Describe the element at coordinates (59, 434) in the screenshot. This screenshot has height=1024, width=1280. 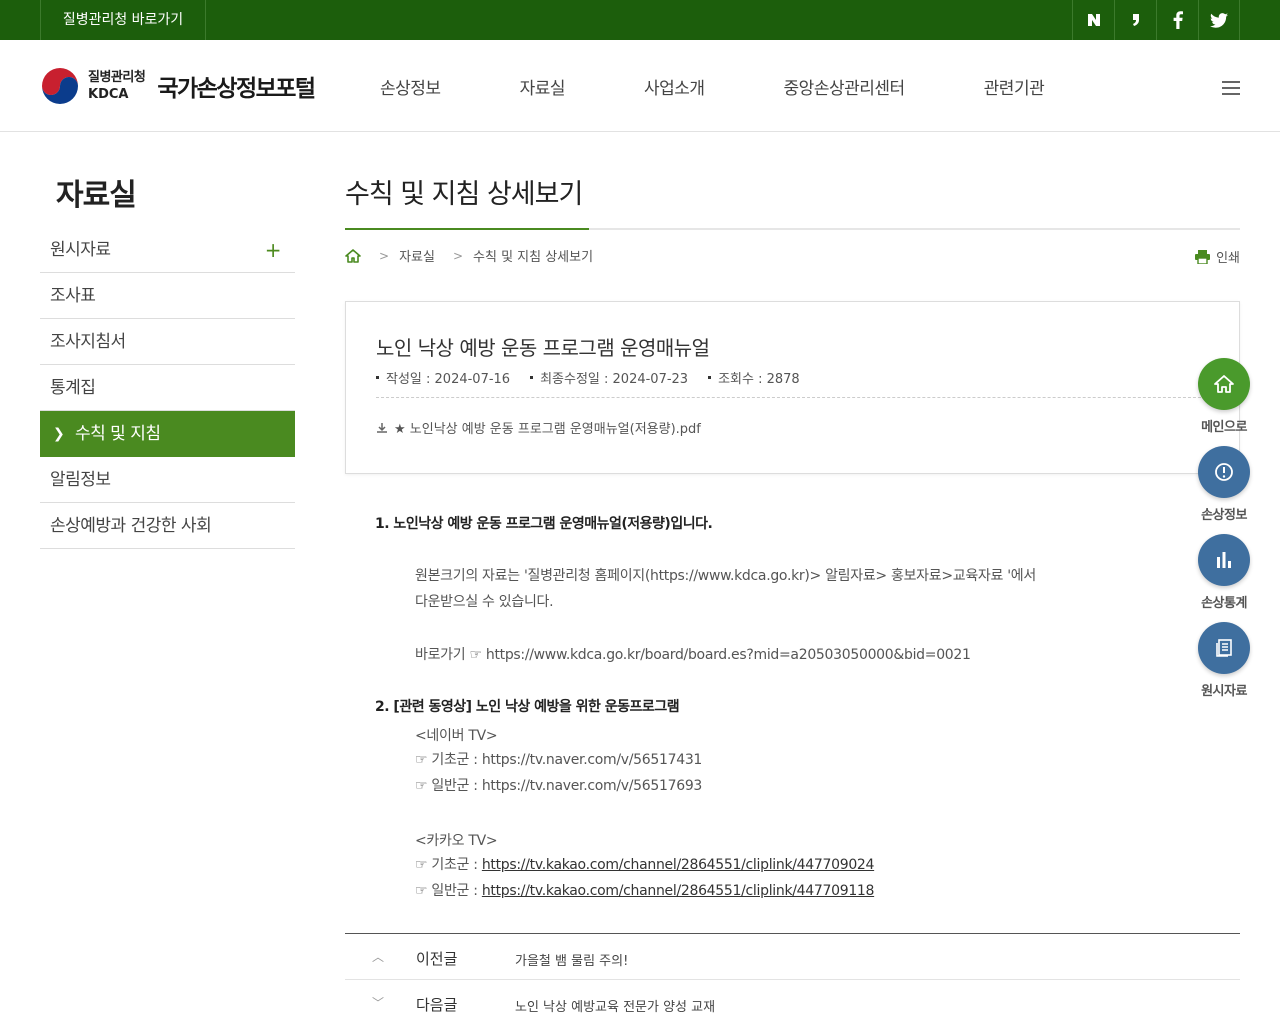
I see `chevron-right-icon: ❯` at that location.